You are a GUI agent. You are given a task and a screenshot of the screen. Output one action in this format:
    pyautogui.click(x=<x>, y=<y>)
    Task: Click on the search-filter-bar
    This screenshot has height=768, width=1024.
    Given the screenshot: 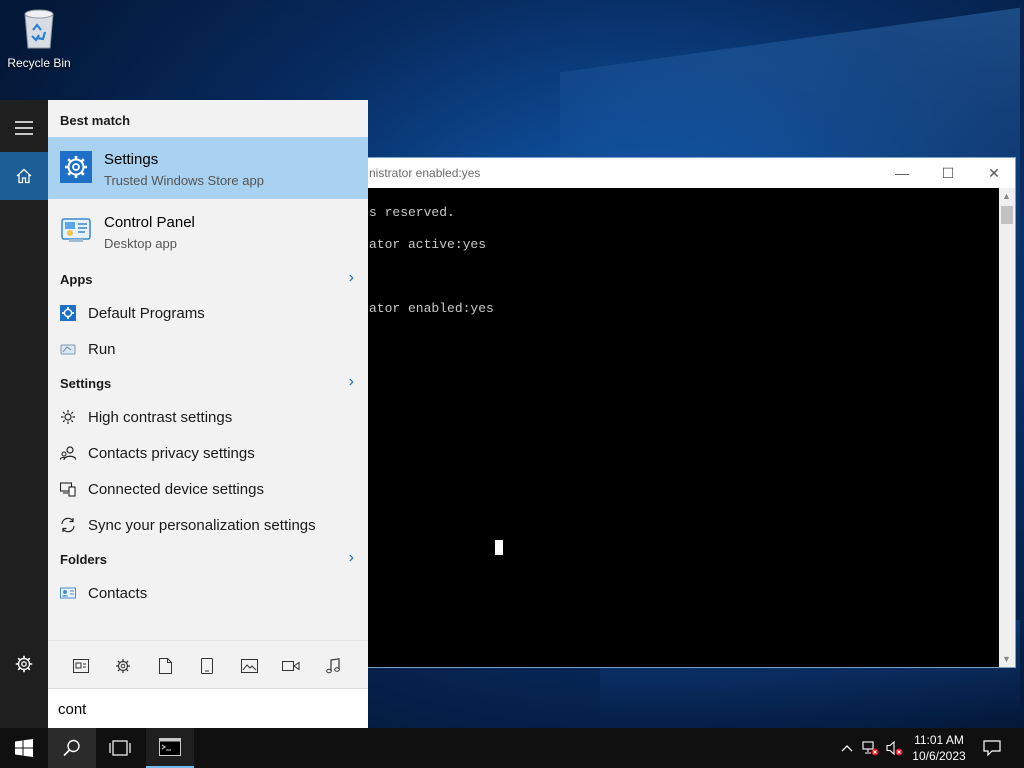 What is the action you would take?
    pyautogui.click(x=208, y=664)
    